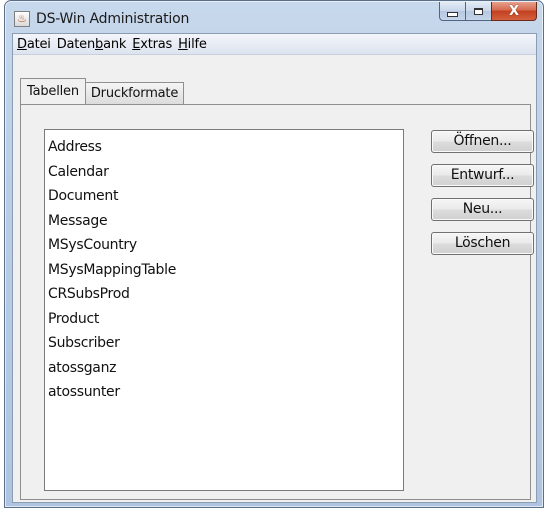 This screenshot has width=547, height=511. Describe the element at coordinates (34, 44) in the screenshot. I see `menu-datei: Datei` at that location.